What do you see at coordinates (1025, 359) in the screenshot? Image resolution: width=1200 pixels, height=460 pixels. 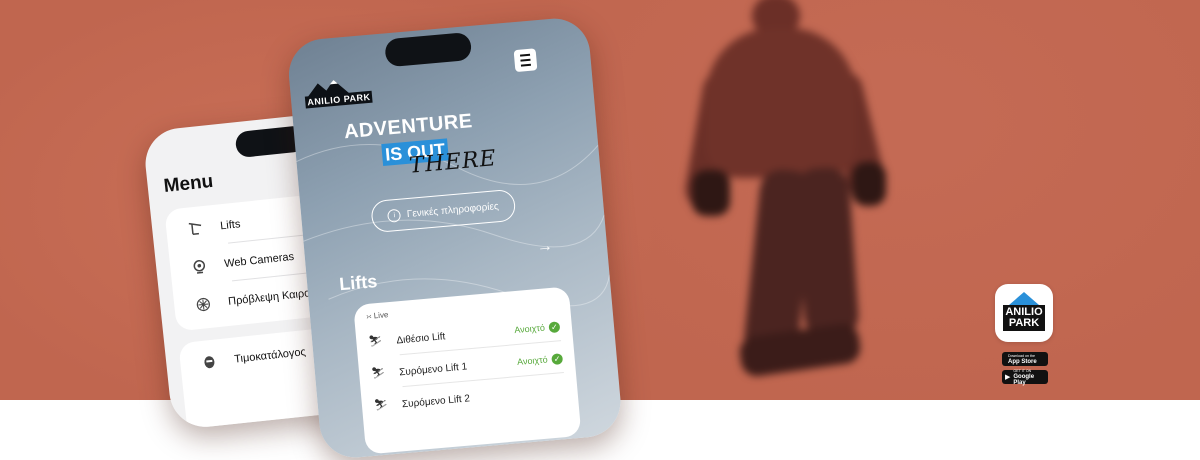 I see `app-store-badge: Download on the App Store` at bounding box center [1025, 359].